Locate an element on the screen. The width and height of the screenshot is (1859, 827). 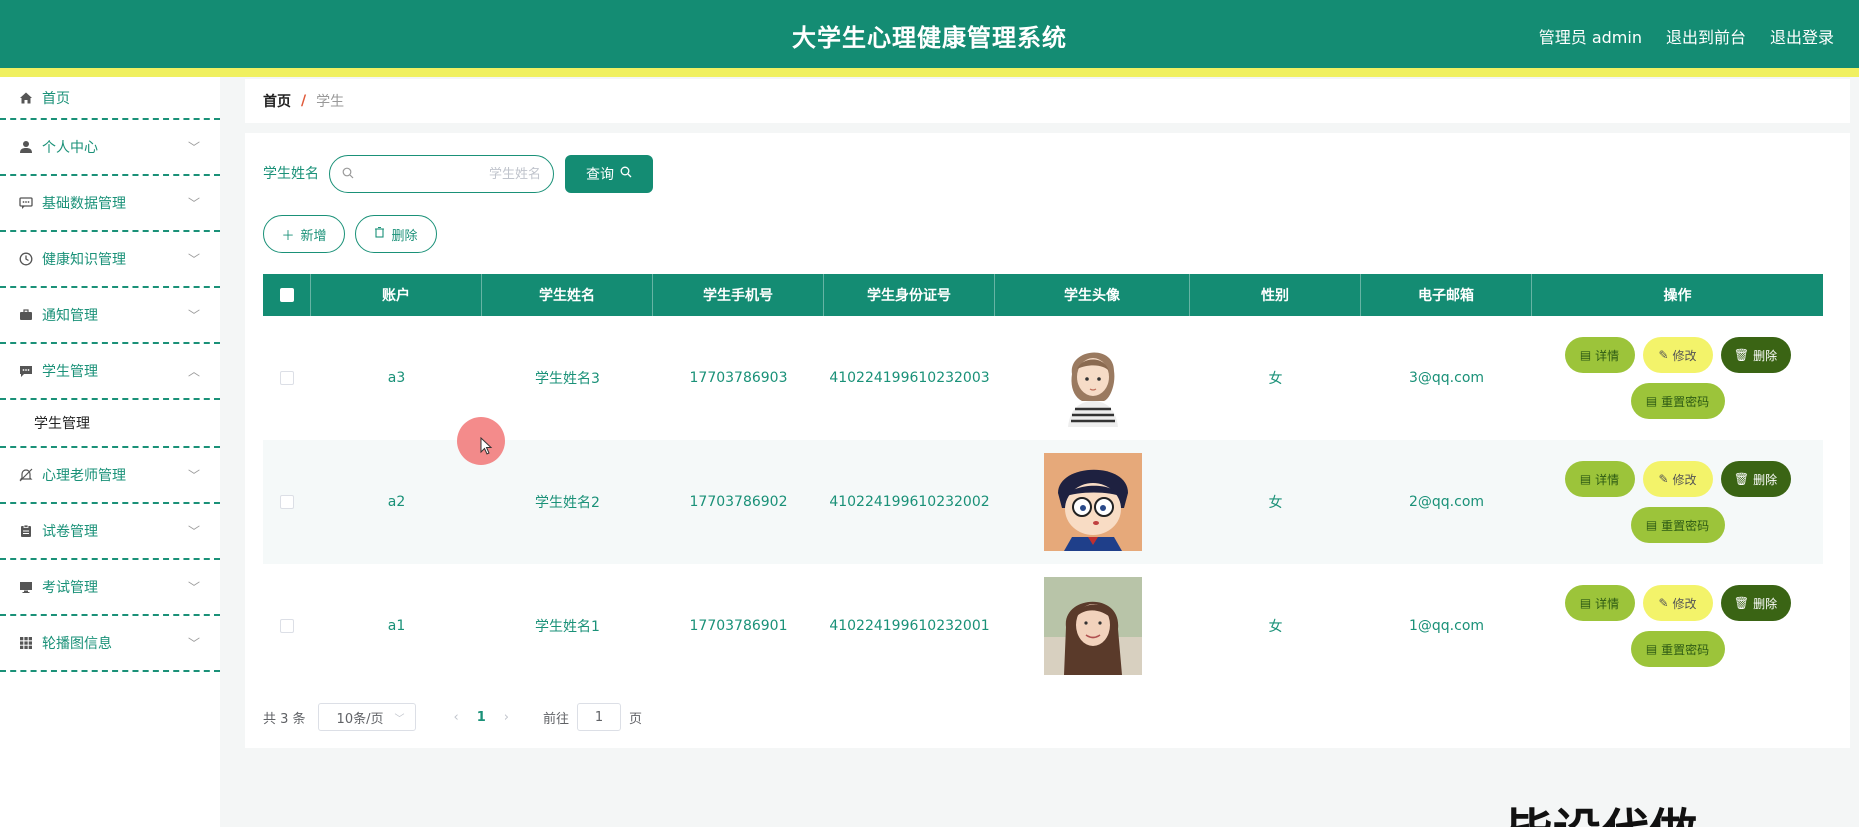
header-stripe is located at coordinates (929, 72).